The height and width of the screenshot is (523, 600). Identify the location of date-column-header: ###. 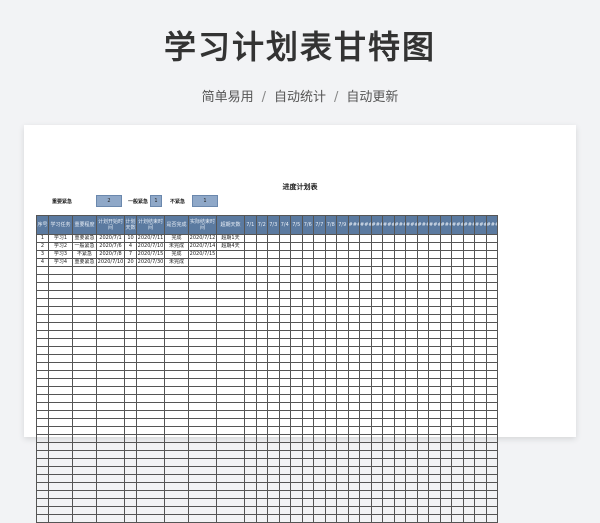
(468, 225).